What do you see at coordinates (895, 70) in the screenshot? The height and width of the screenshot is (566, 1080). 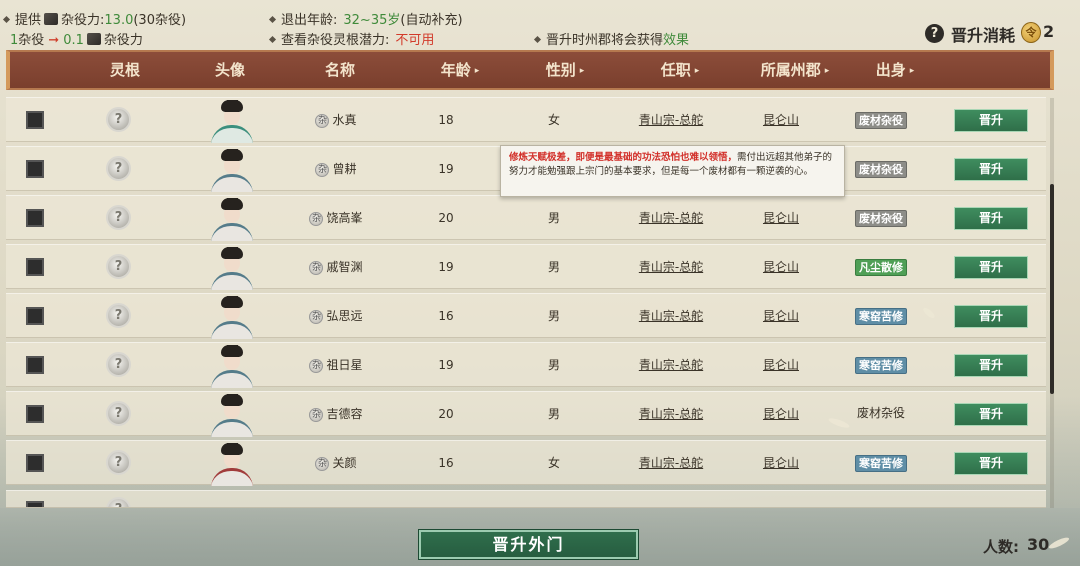 I see `col-origin-sort: 出身 ▸` at bounding box center [895, 70].